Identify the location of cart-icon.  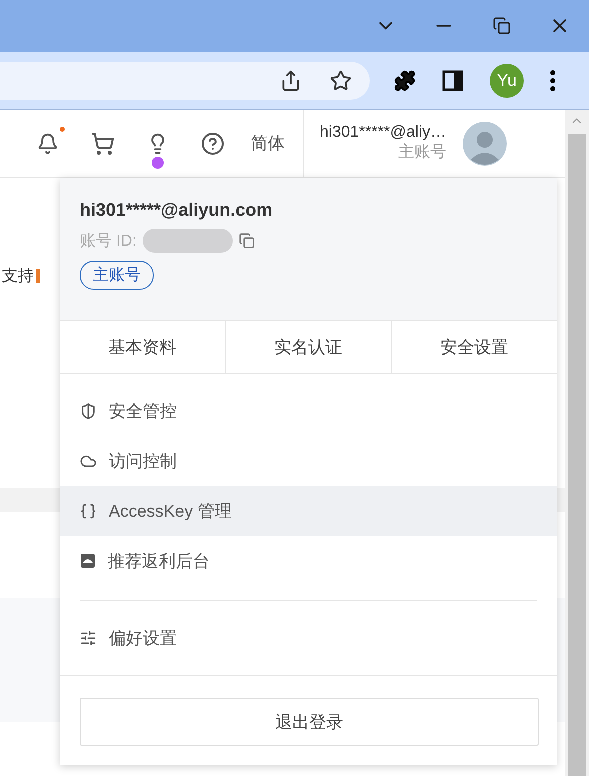
(103, 144).